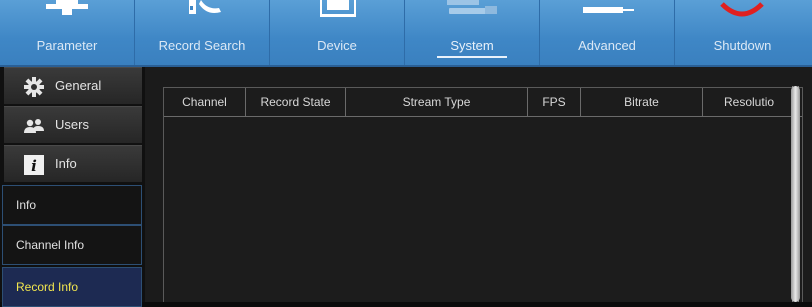 Image resolution: width=812 pixels, height=307 pixels. What do you see at coordinates (34, 87) in the screenshot?
I see `gear-icon` at bounding box center [34, 87].